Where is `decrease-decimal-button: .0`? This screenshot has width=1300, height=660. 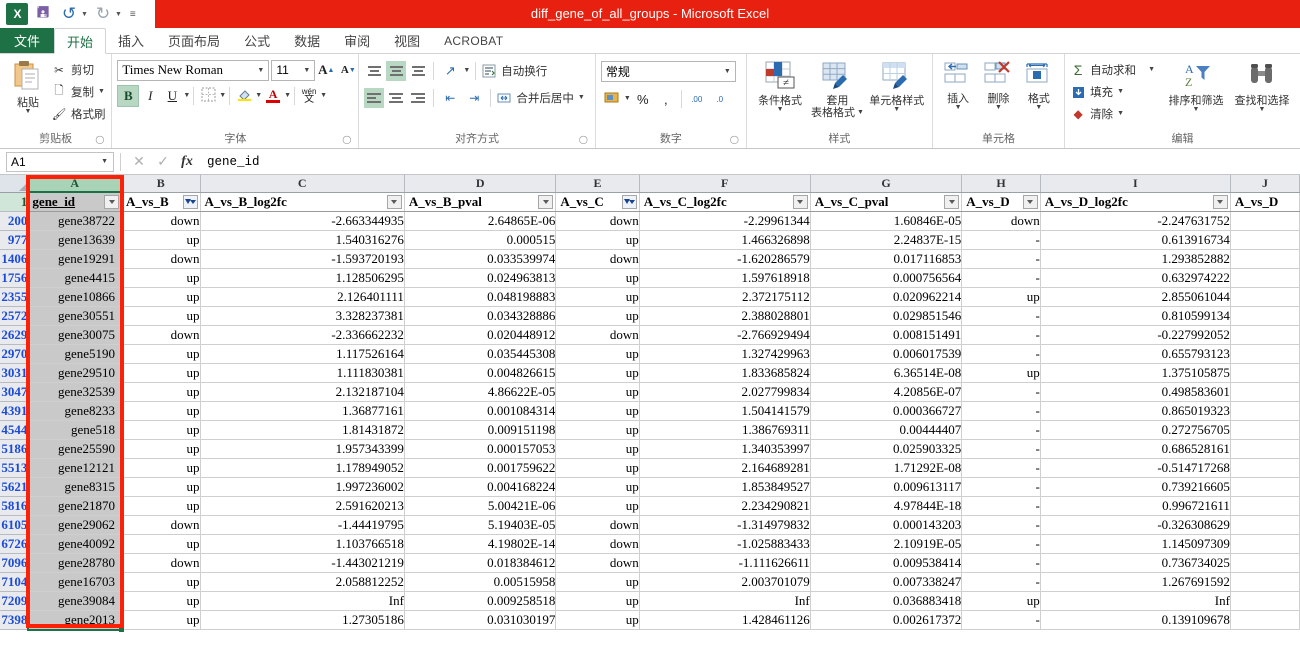 decrease-decimal-button: .0 is located at coordinates (720, 99).